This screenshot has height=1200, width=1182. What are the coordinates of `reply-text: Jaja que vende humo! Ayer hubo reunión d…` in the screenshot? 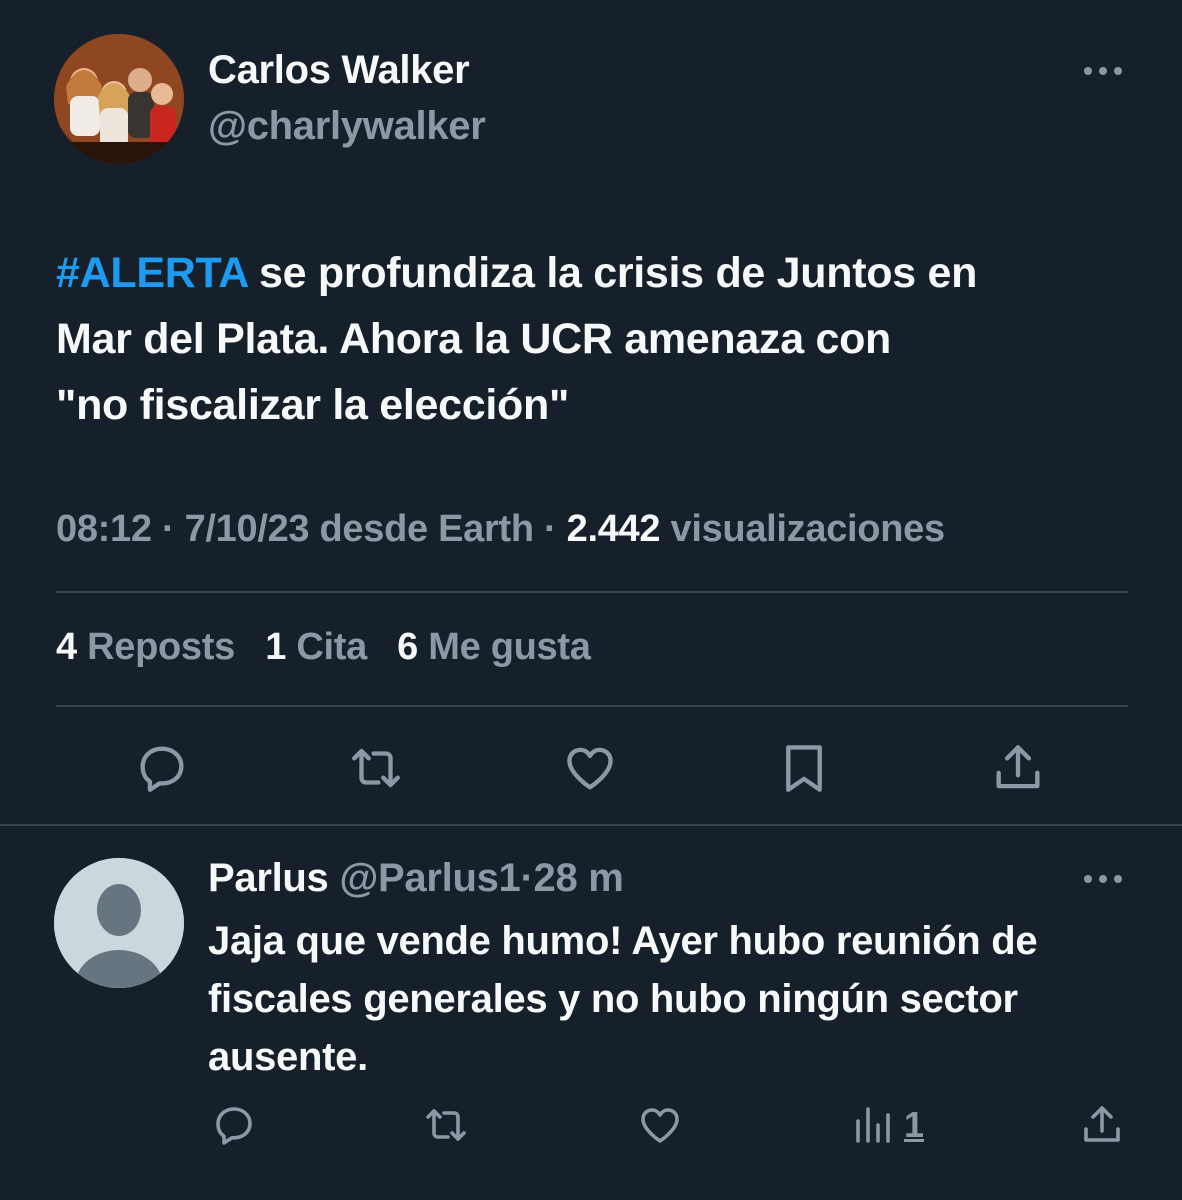 It's located at (683, 999).